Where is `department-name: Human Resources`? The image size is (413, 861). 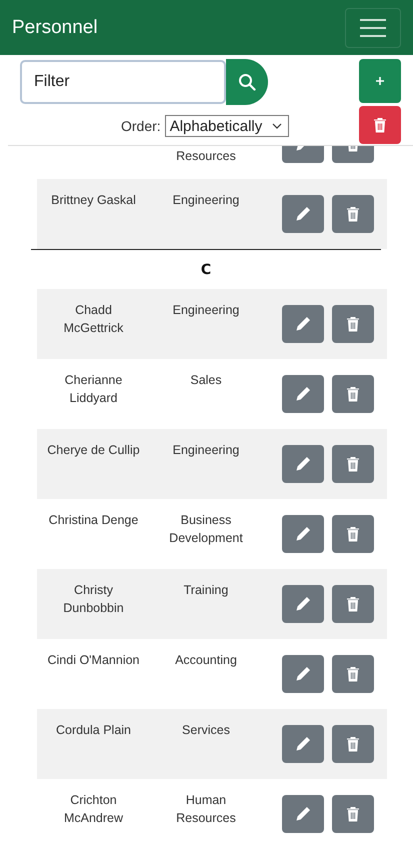
department-name: Human Resources is located at coordinates (206, 809).